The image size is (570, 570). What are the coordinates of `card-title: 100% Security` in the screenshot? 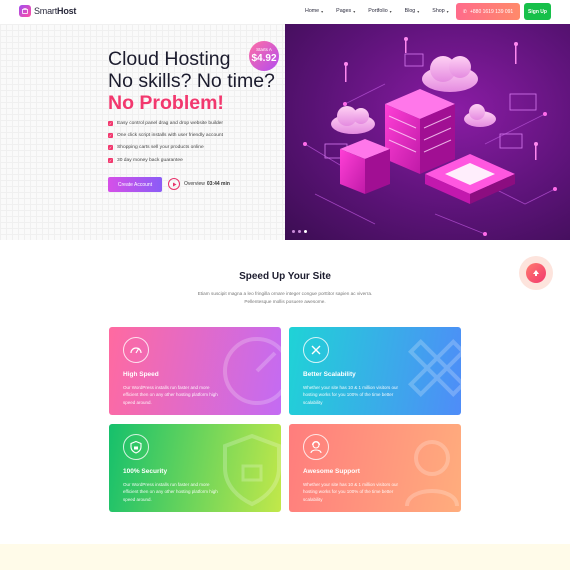 It's located at (145, 471).